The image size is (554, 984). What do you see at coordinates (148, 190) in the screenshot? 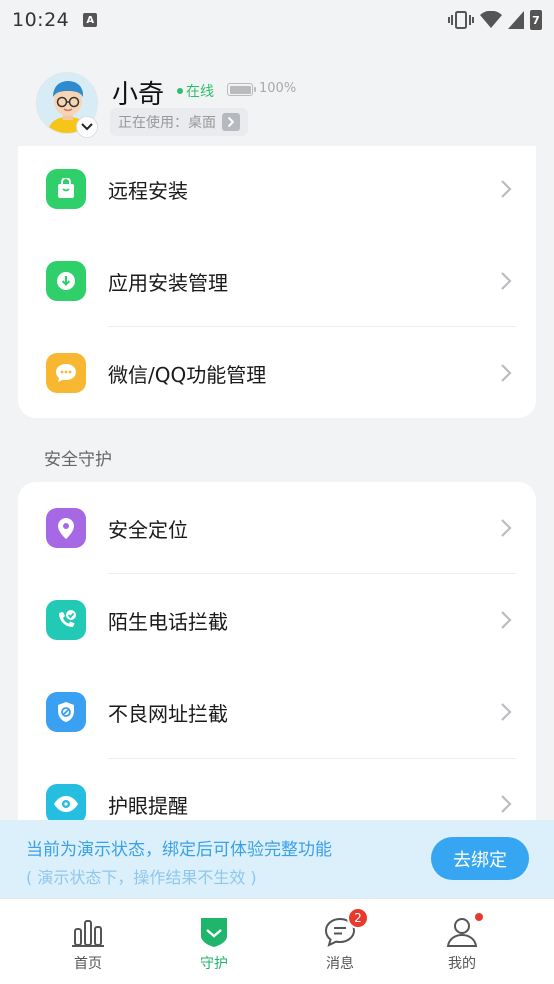
I see `menu-item-label: 远程安装` at bounding box center [148, 190].